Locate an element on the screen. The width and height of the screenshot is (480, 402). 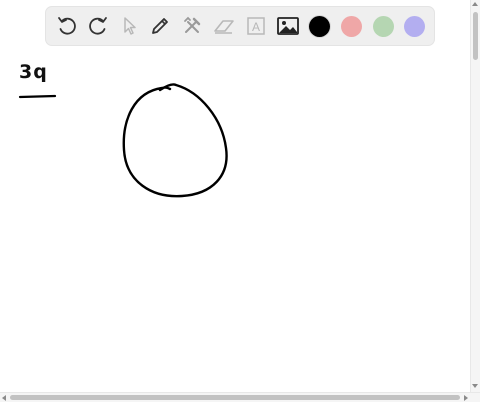
redo-icon is located at coordinates (98, 26).